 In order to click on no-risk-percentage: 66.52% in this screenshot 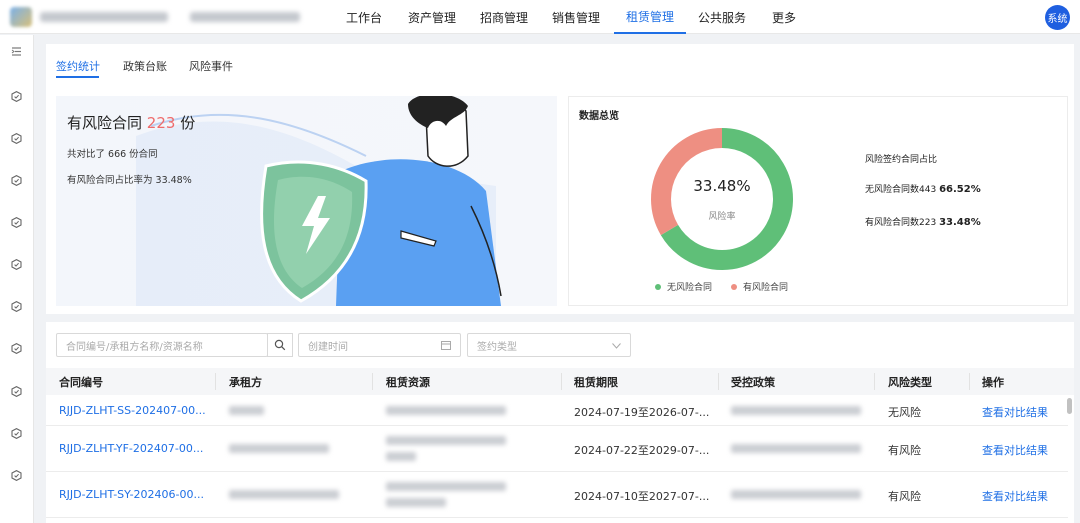, I will do `click(960, 189)`.